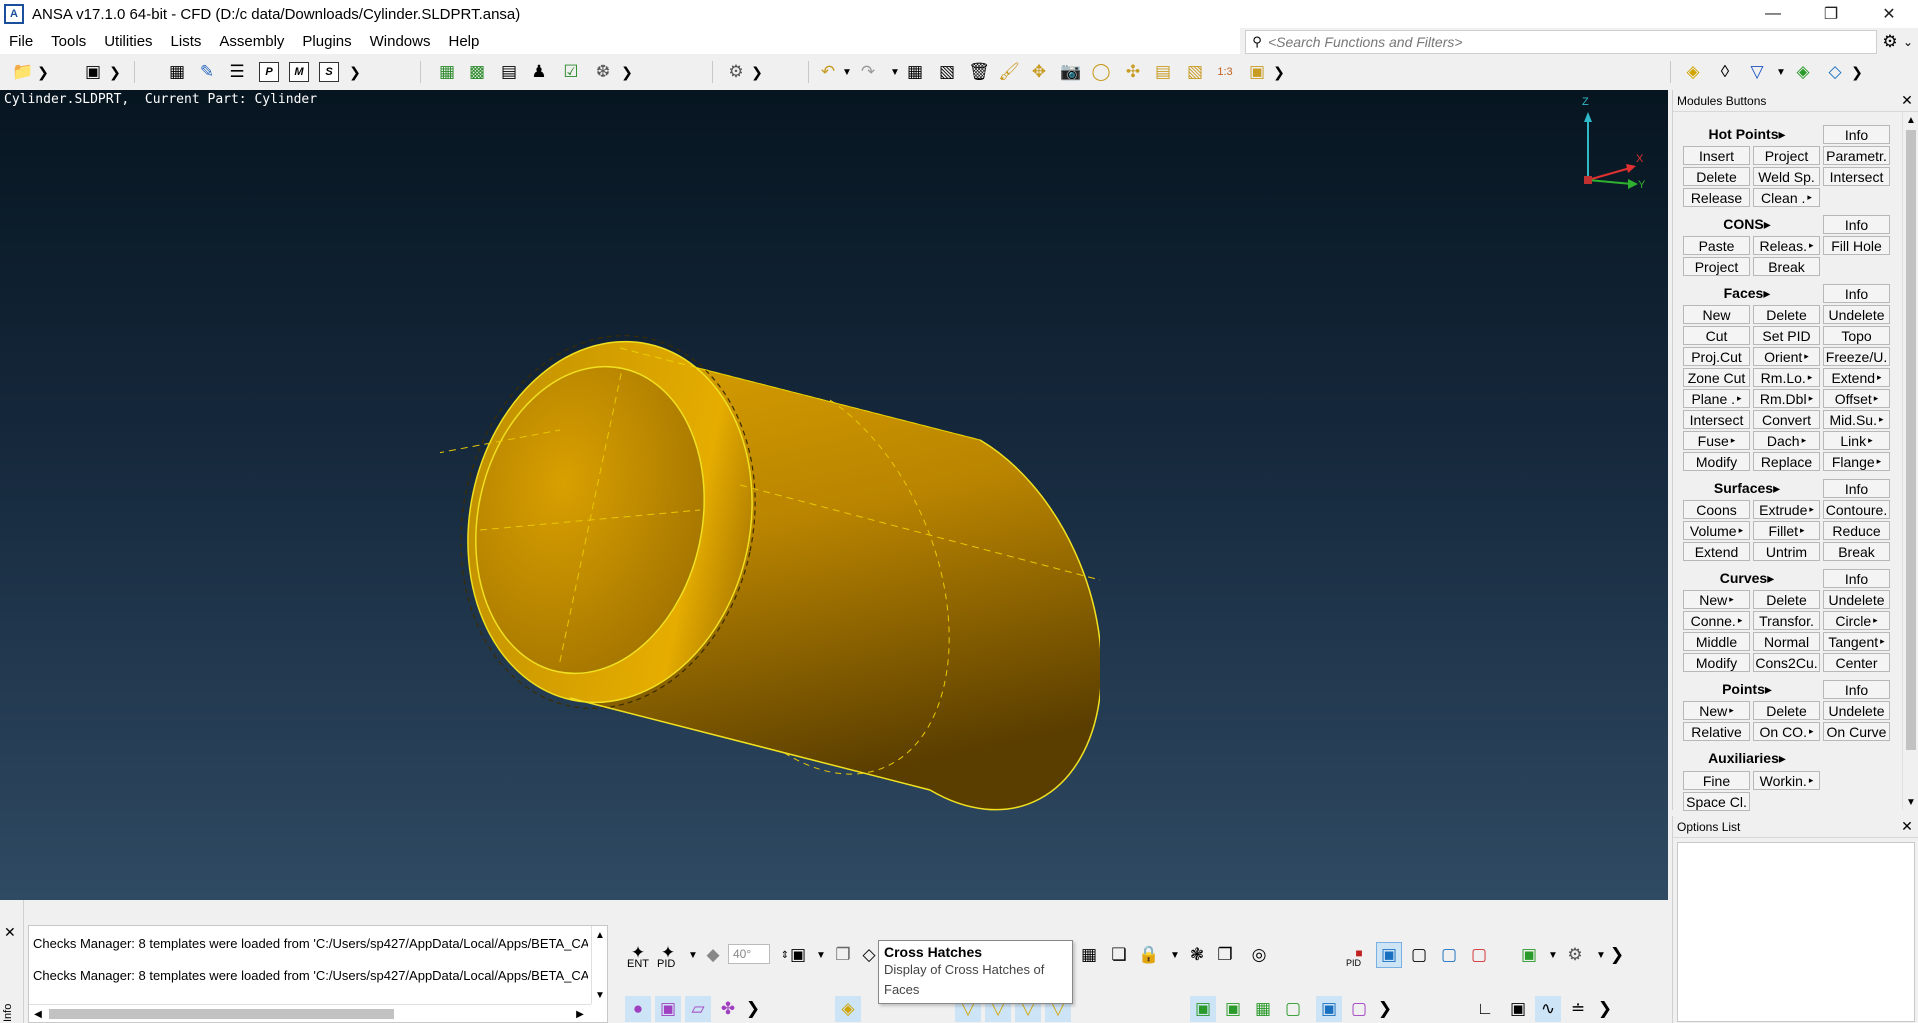 Image resolution: width=1918 pixels, height=1023 pixels. What do you see at coordinates (1716, 356) in the screenshot?
I see `faces-proj-cut-button: Proj.Cut` at bounding box center [1716, 356].